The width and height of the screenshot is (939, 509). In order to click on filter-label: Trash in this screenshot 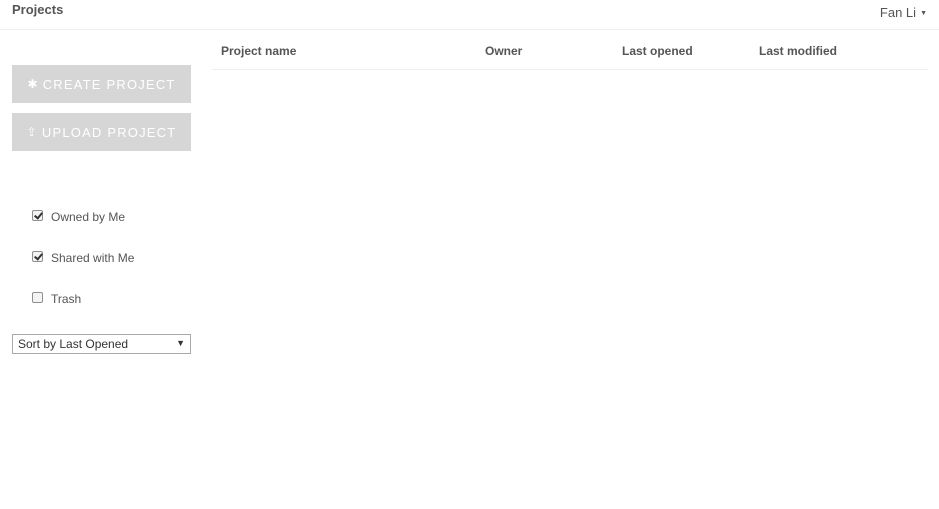, I will do `click(66, 299)`.